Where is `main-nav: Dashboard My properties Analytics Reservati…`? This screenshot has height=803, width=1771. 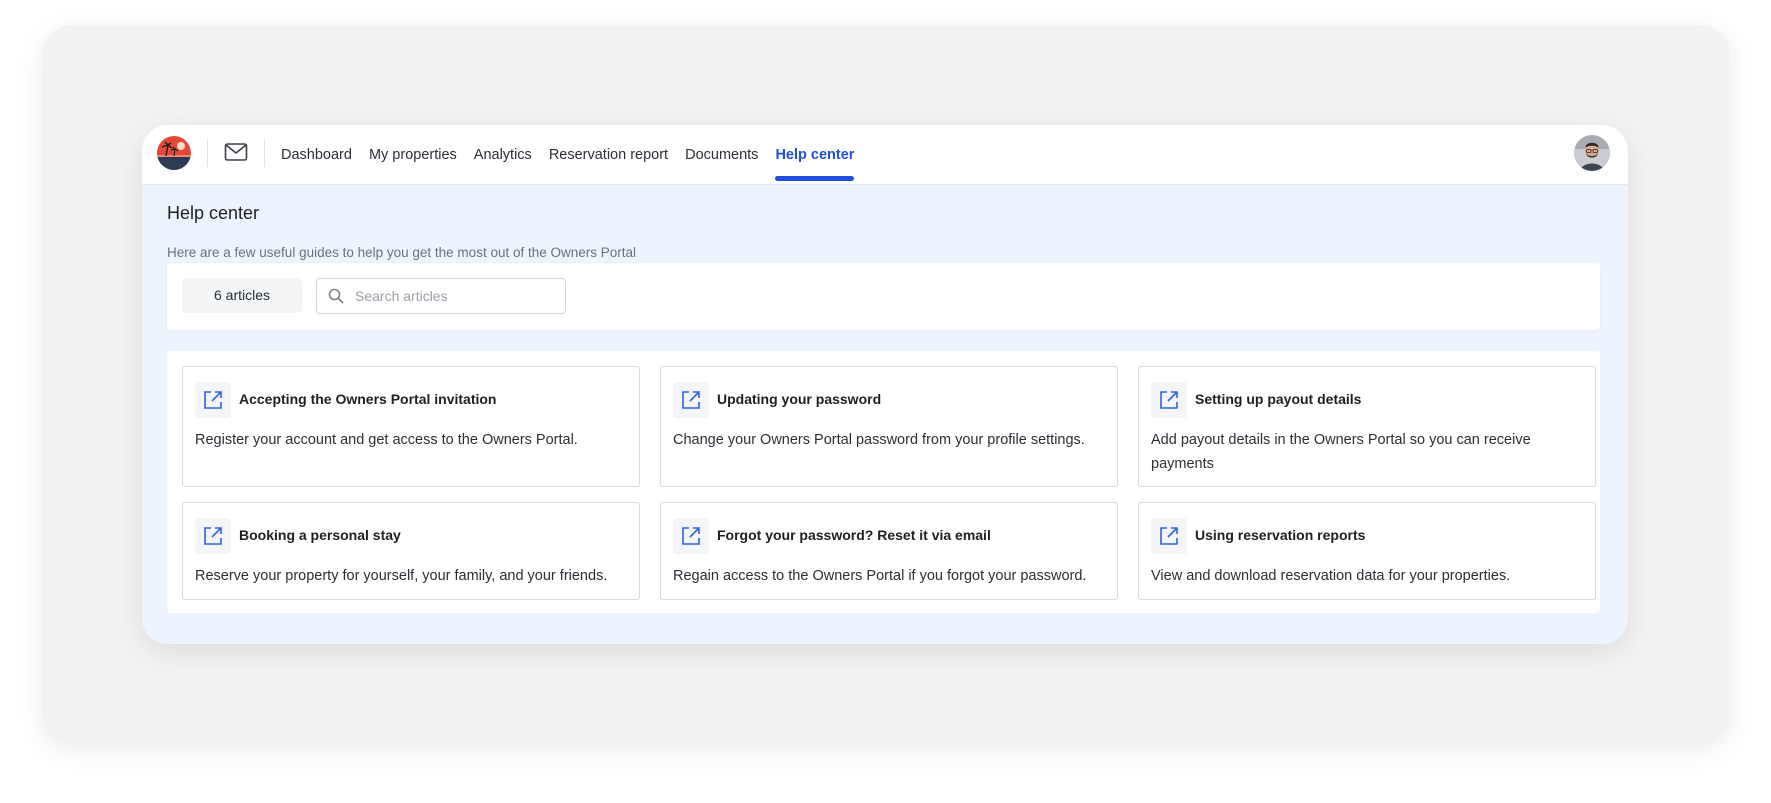
main-nav: Dashboard My properties Analytics Reservati… is located at coordinates (567, 155).